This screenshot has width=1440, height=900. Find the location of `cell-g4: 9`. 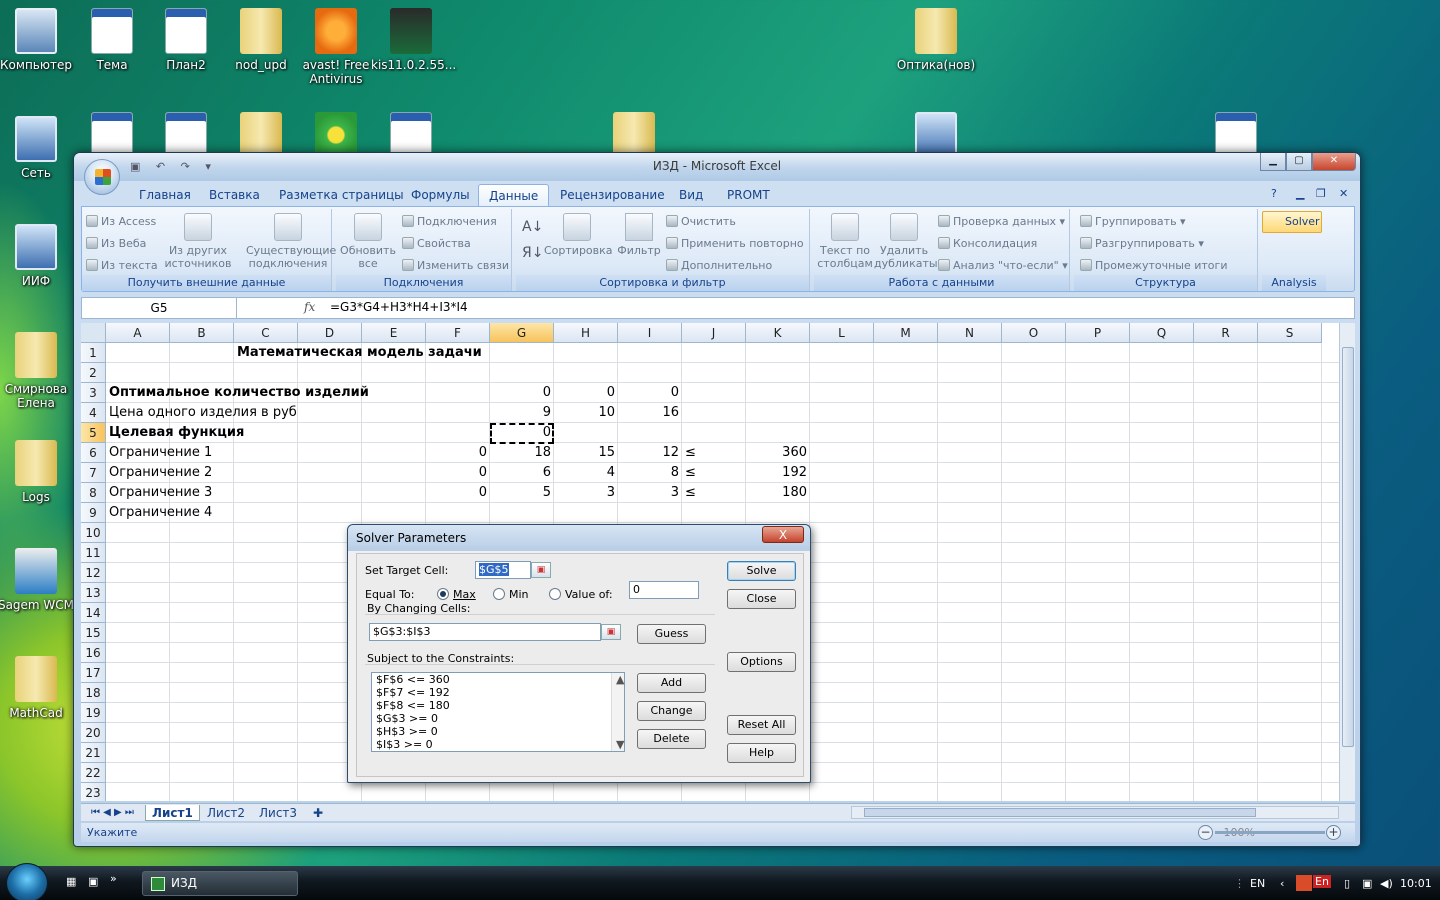

cell-g4: 9 is located at coordinates (520, 413).